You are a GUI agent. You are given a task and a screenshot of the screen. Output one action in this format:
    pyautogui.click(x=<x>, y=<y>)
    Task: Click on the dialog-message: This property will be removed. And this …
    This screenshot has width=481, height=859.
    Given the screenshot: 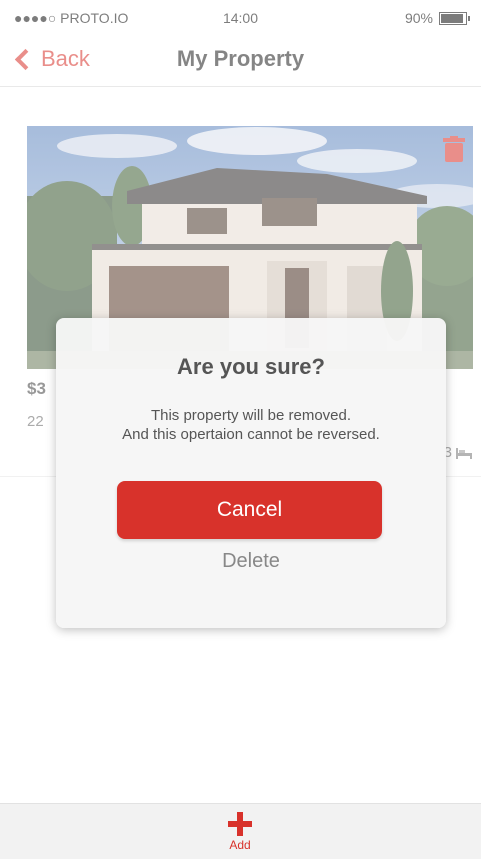 What is the action you would take?
    pyautogui.click(x=251, y=425)
    